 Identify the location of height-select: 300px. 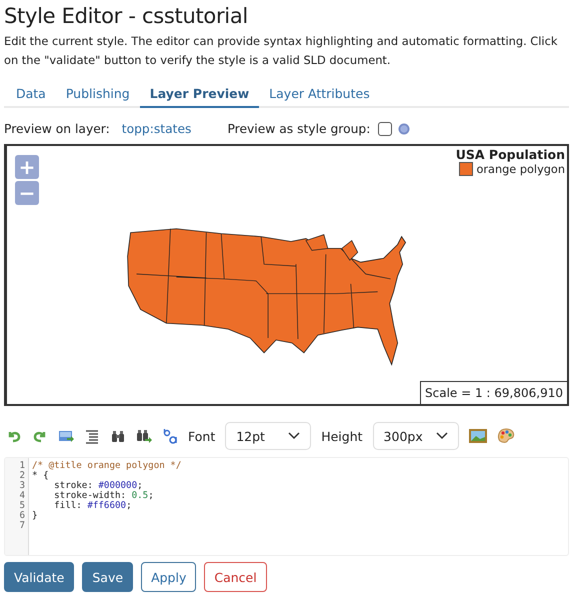
(415, 436).